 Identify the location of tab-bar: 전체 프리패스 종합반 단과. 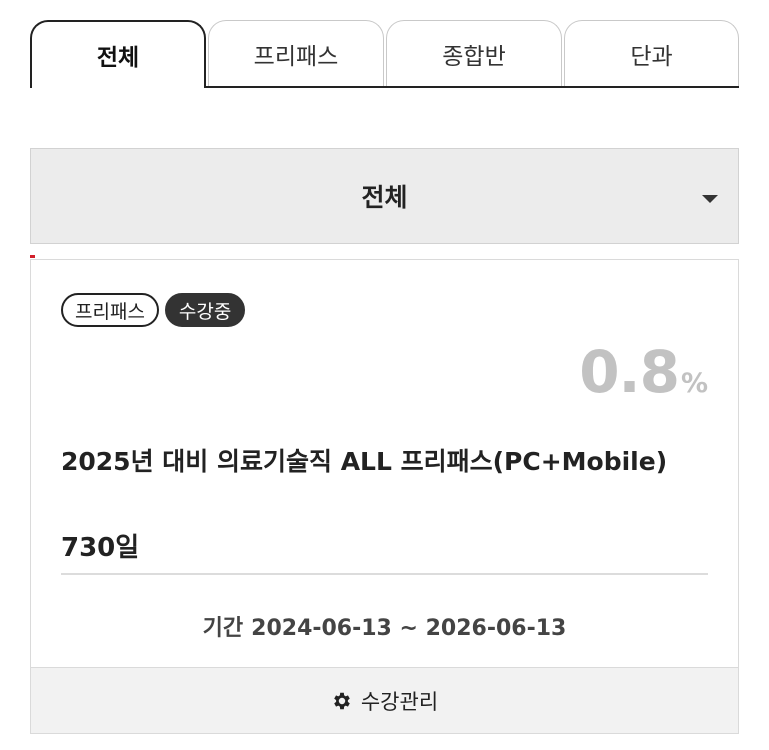
(384, 55).